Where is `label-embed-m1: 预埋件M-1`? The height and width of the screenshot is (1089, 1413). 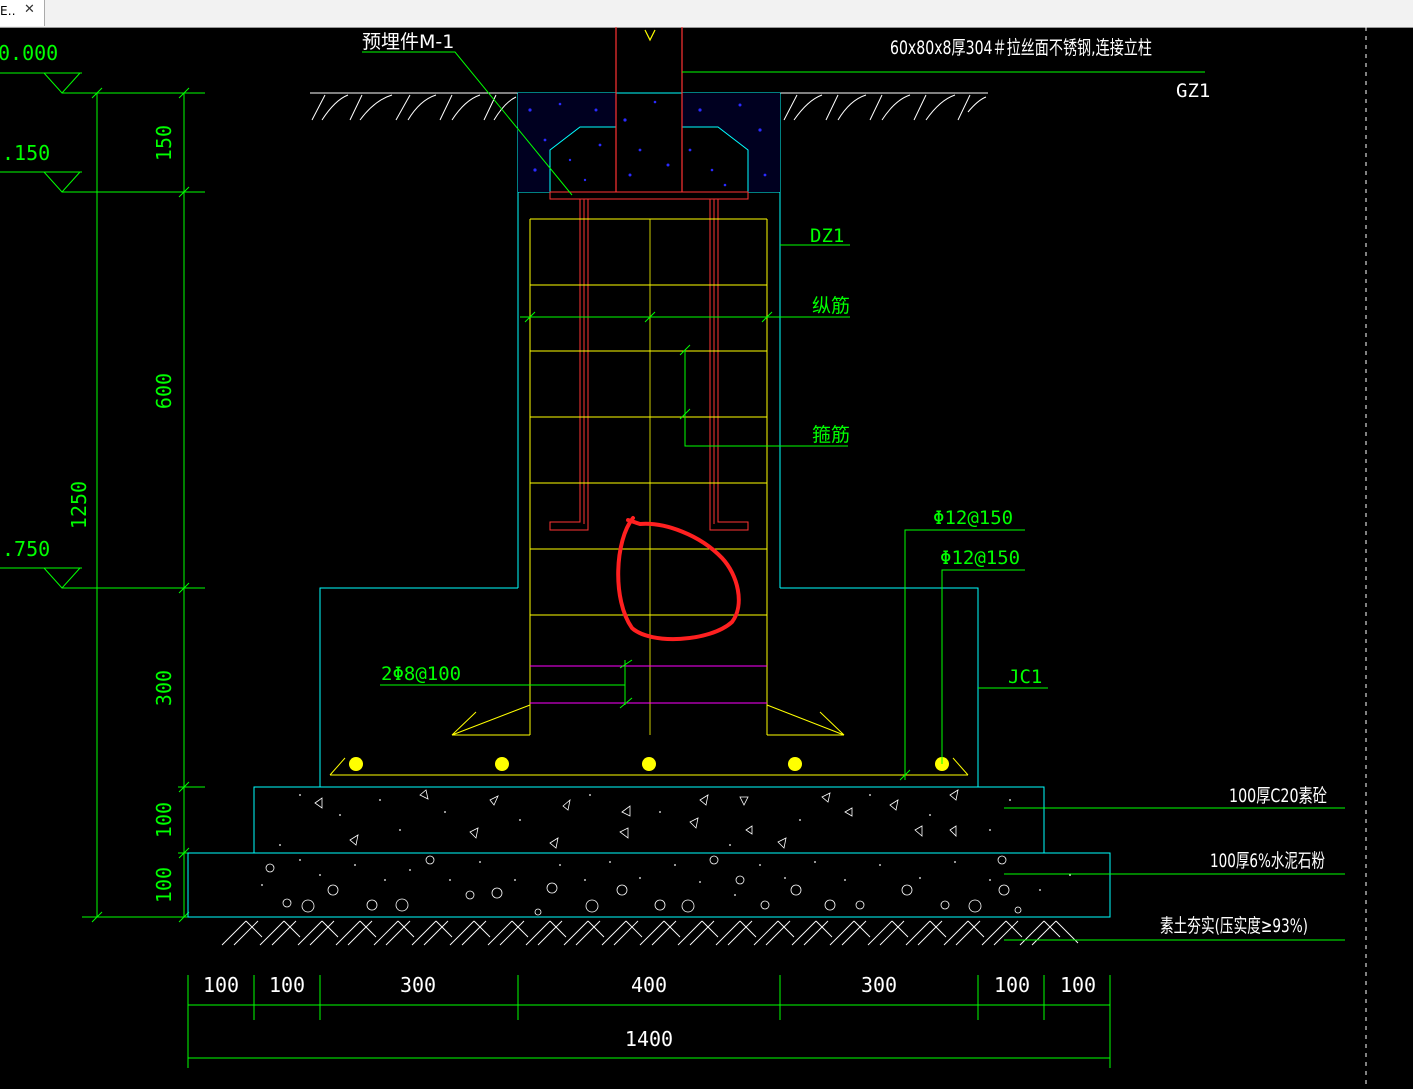 label-embed-m1: 预埋件M-1 is located at coordinates (408, 42).